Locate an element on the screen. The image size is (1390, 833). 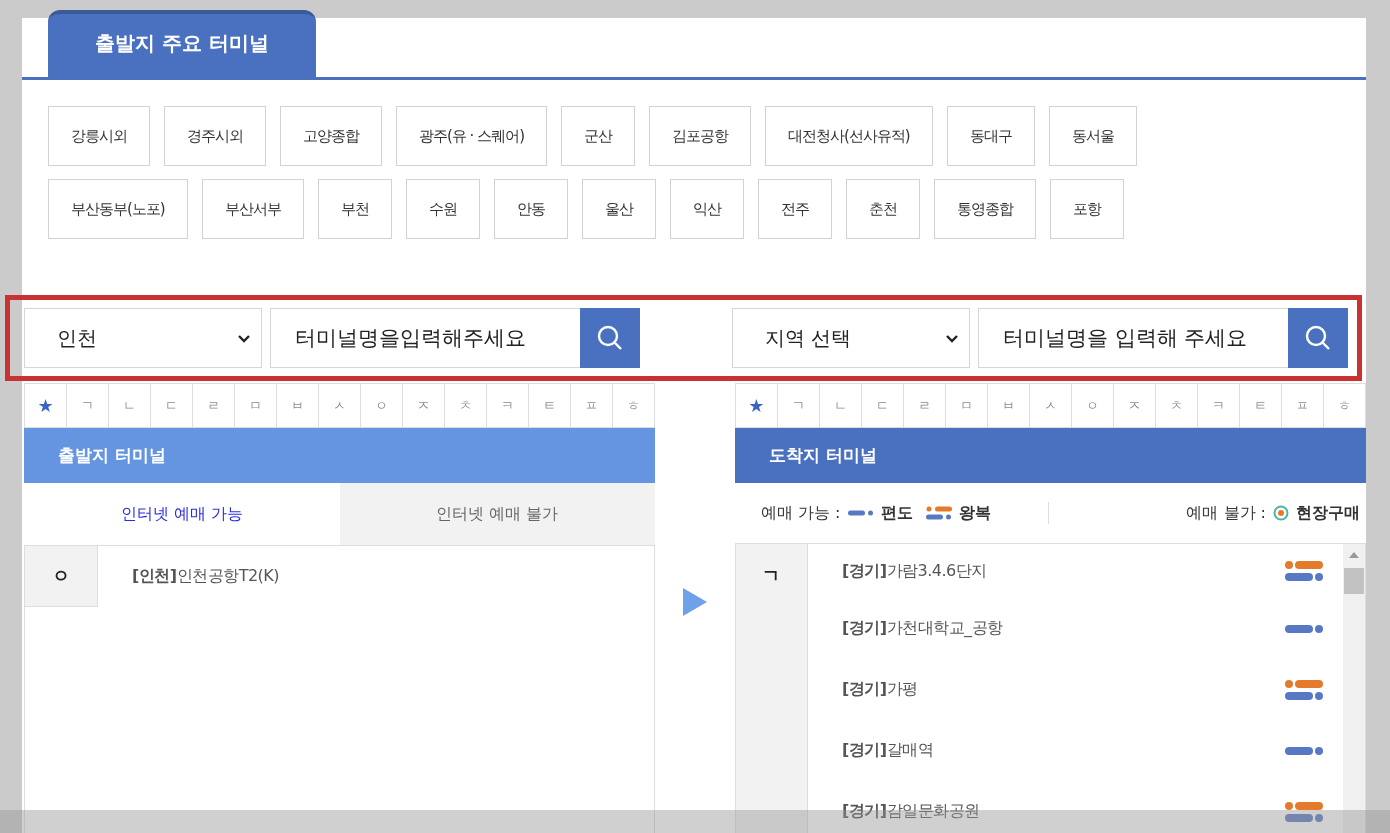
terminal-button: 부천 is located at coordinates (354, 209).